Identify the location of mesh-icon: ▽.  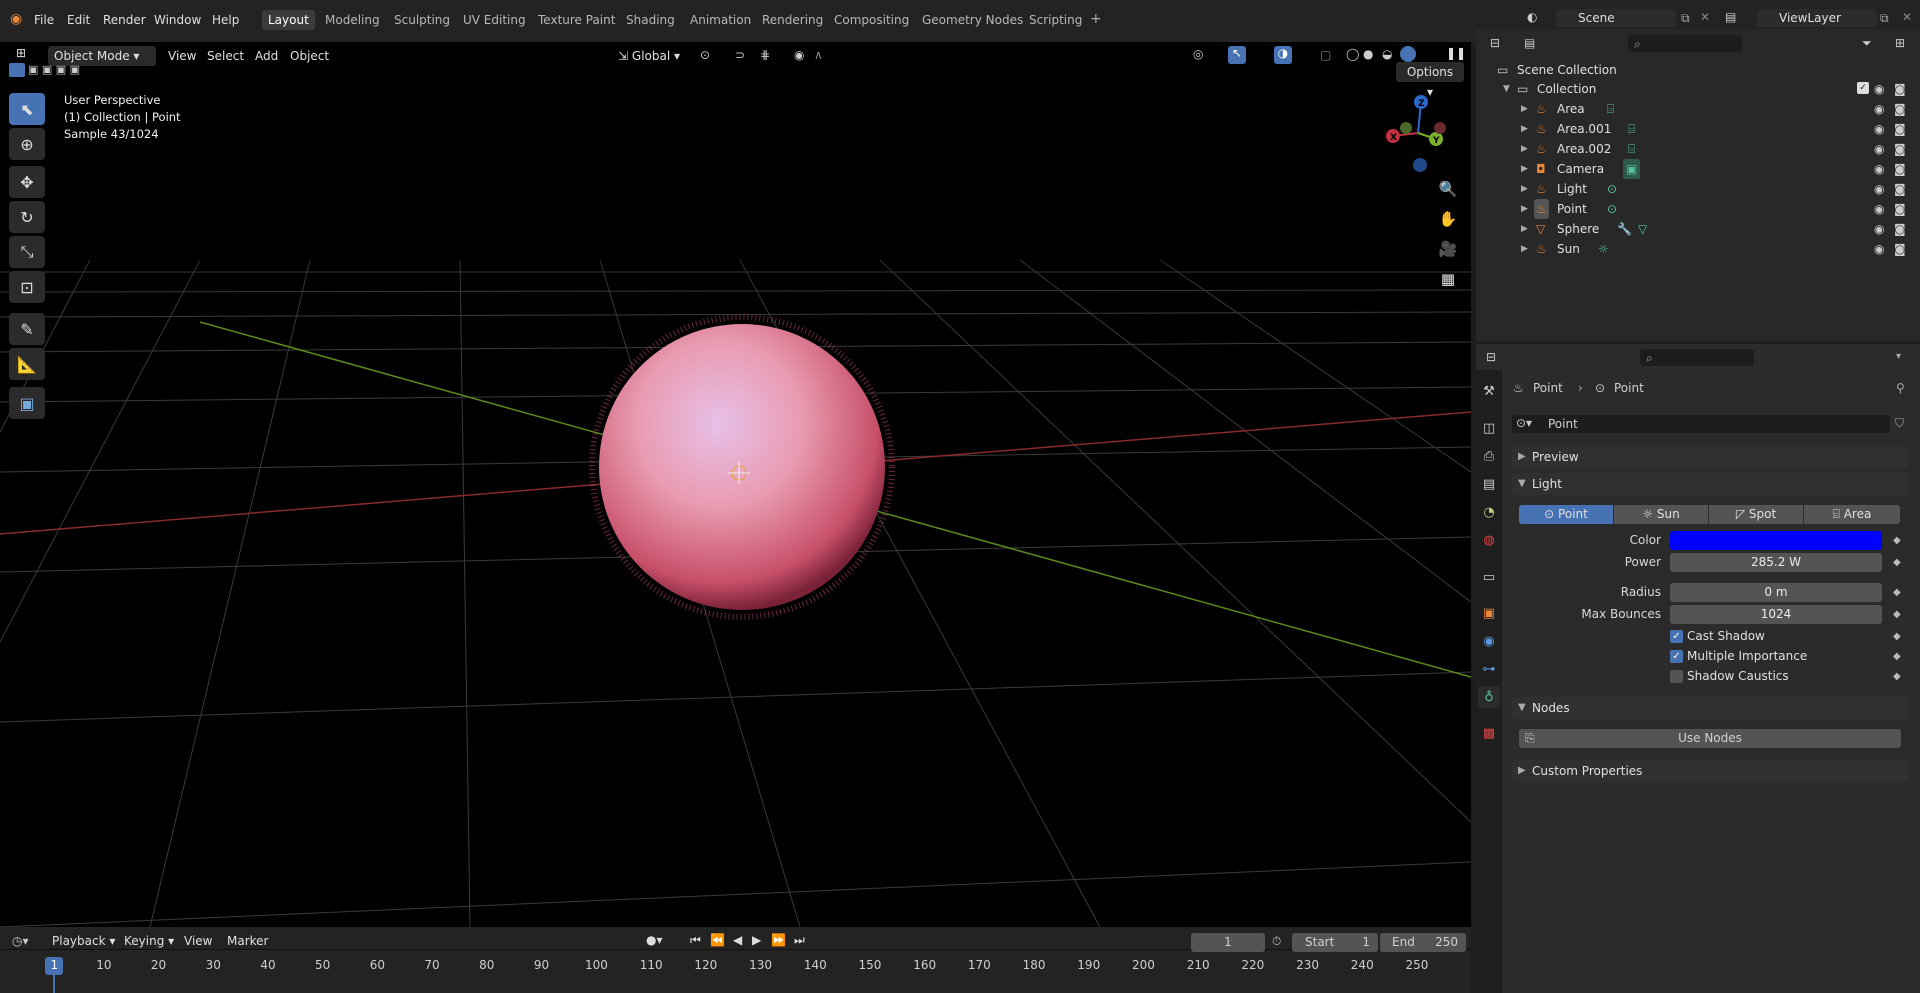
(1642, 229).